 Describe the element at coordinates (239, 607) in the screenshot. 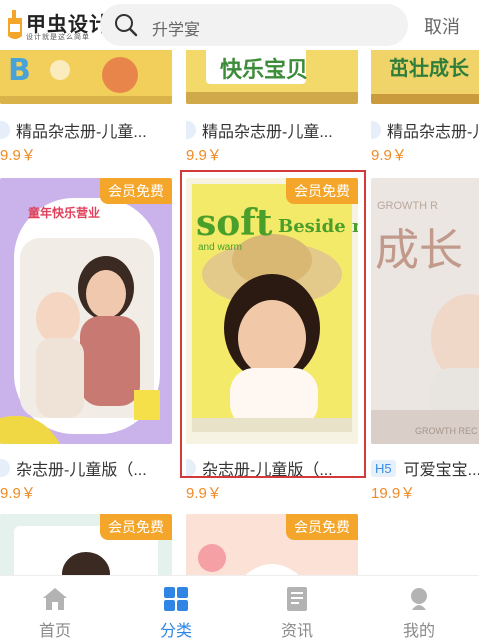

I see `bottom-tab-bar: 首页 分类 资讯 我的` at that location.